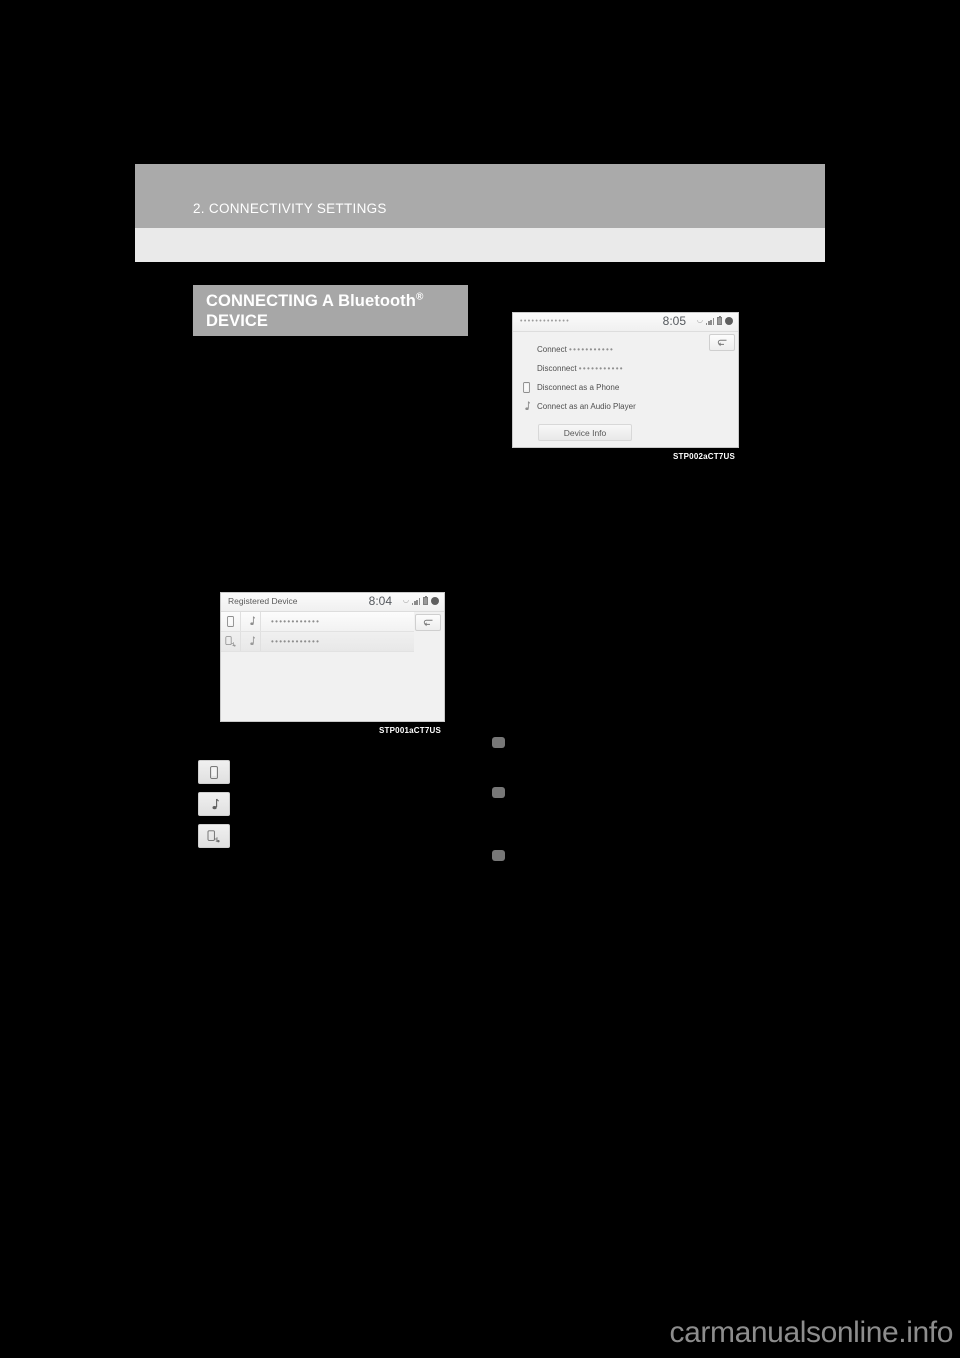 This screenshot has height=1358, width=960. I want to click on screen-body: •••••••••••• ••••••••••••, so click(332, 666).